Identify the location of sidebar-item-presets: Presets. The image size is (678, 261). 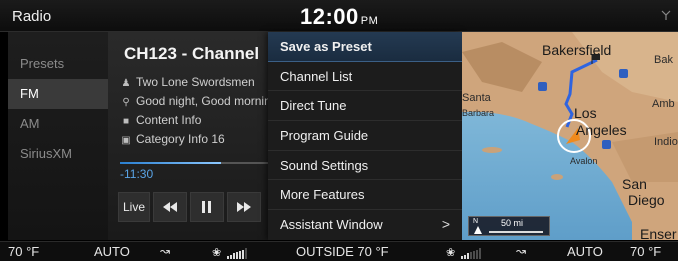
(58, 64).